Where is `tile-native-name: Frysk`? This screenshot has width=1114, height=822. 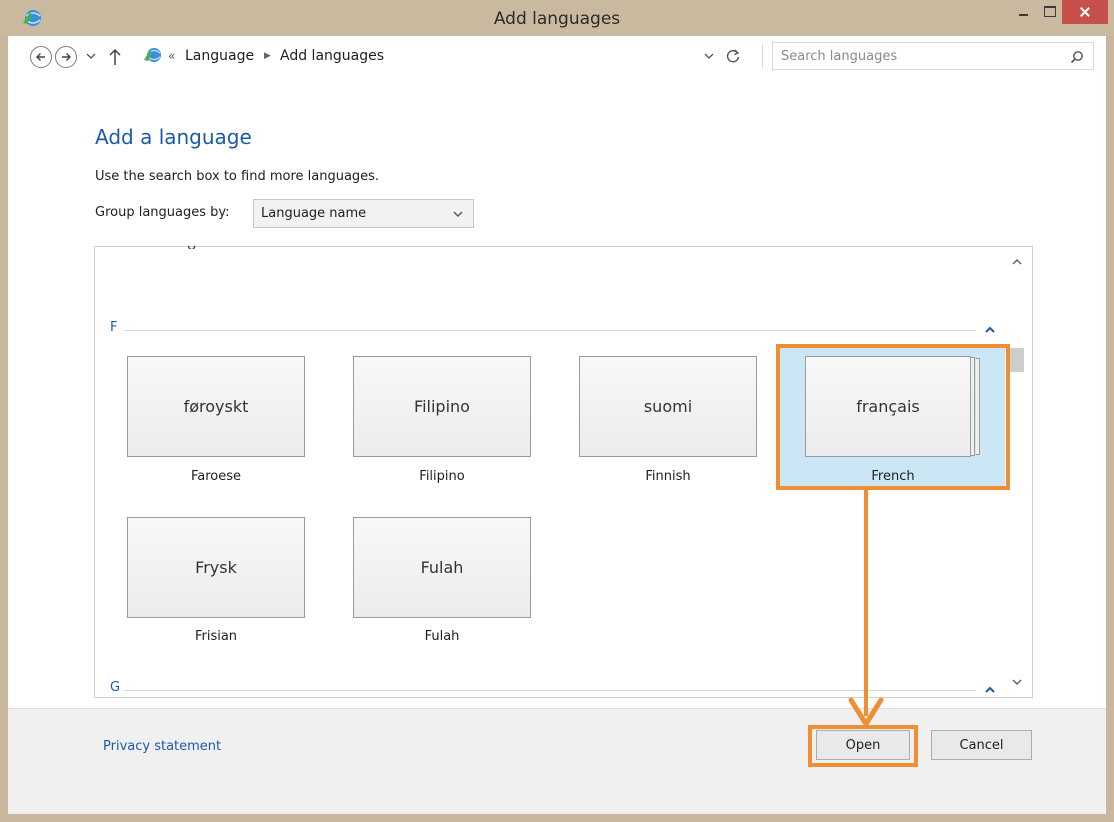 tile-native-name: Frysk is located at coordinates (216, 567).